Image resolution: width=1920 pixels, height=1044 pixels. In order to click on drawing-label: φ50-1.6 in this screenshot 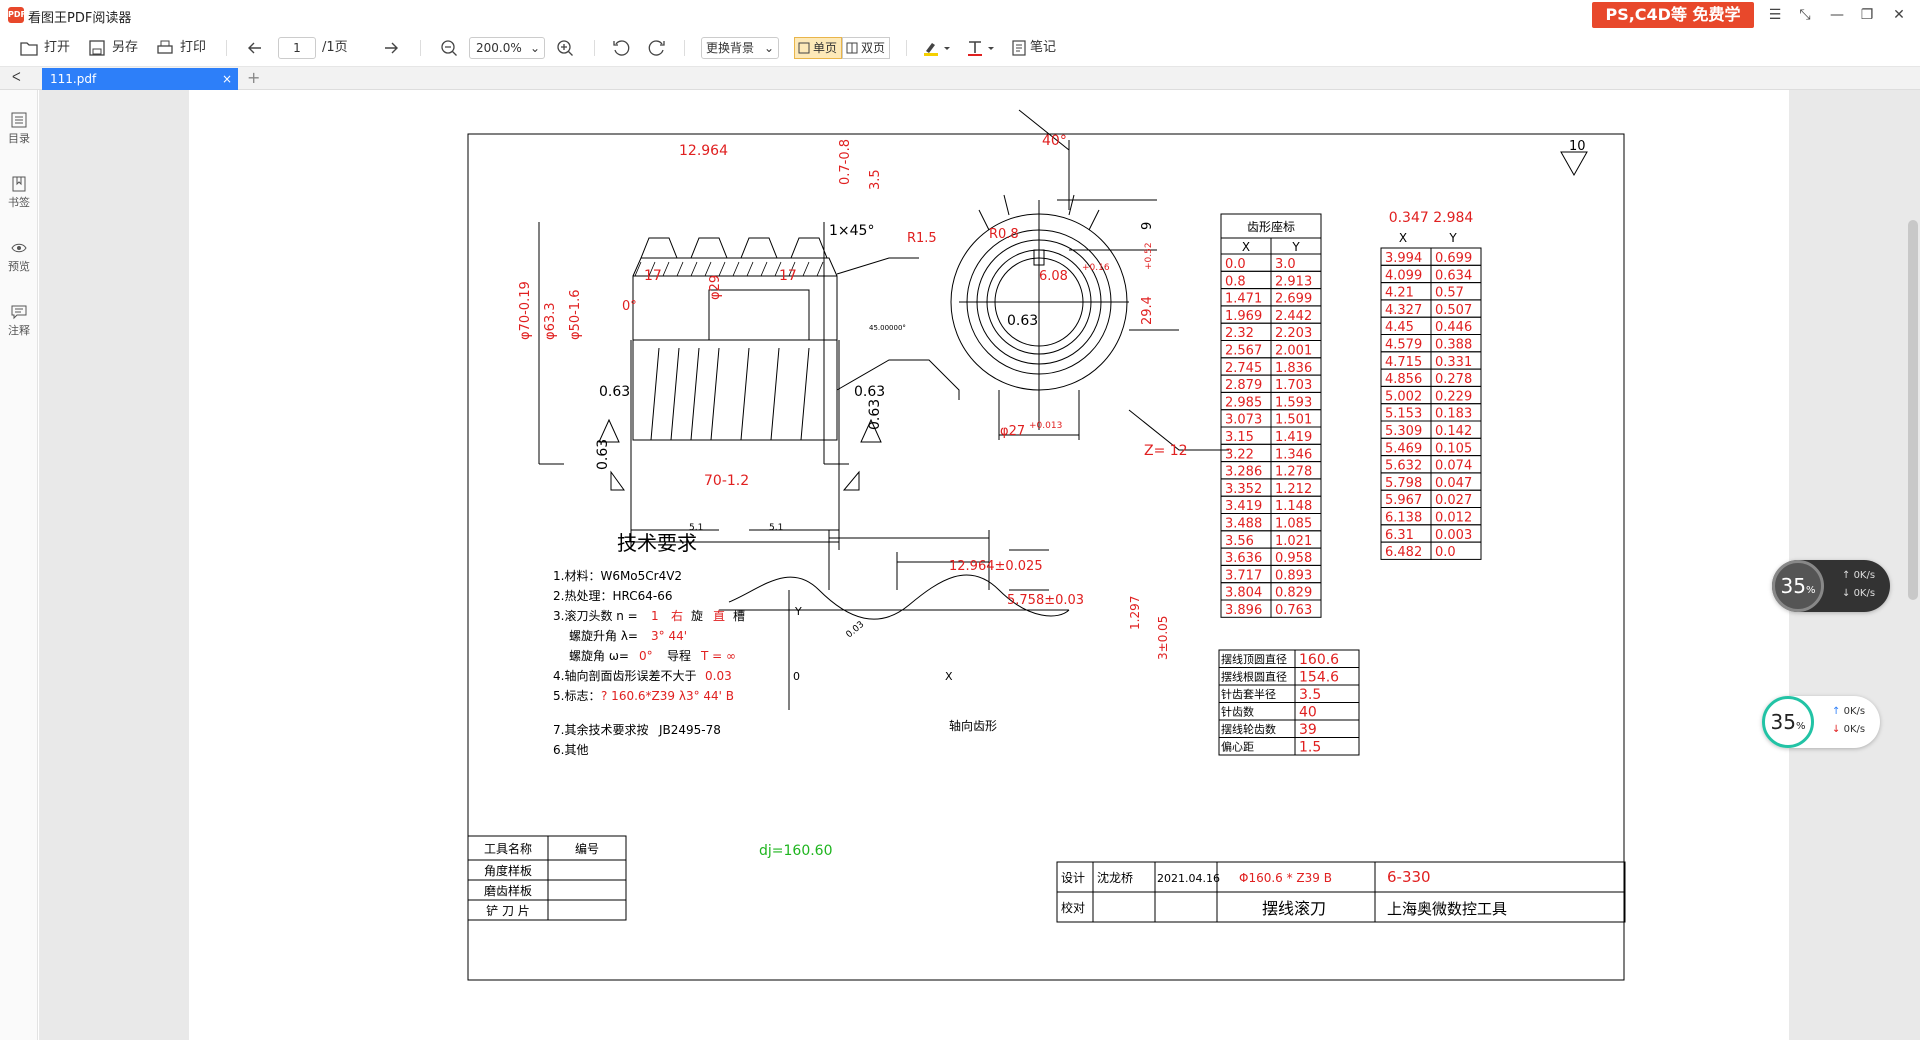, I will do `click(575, 315)`.